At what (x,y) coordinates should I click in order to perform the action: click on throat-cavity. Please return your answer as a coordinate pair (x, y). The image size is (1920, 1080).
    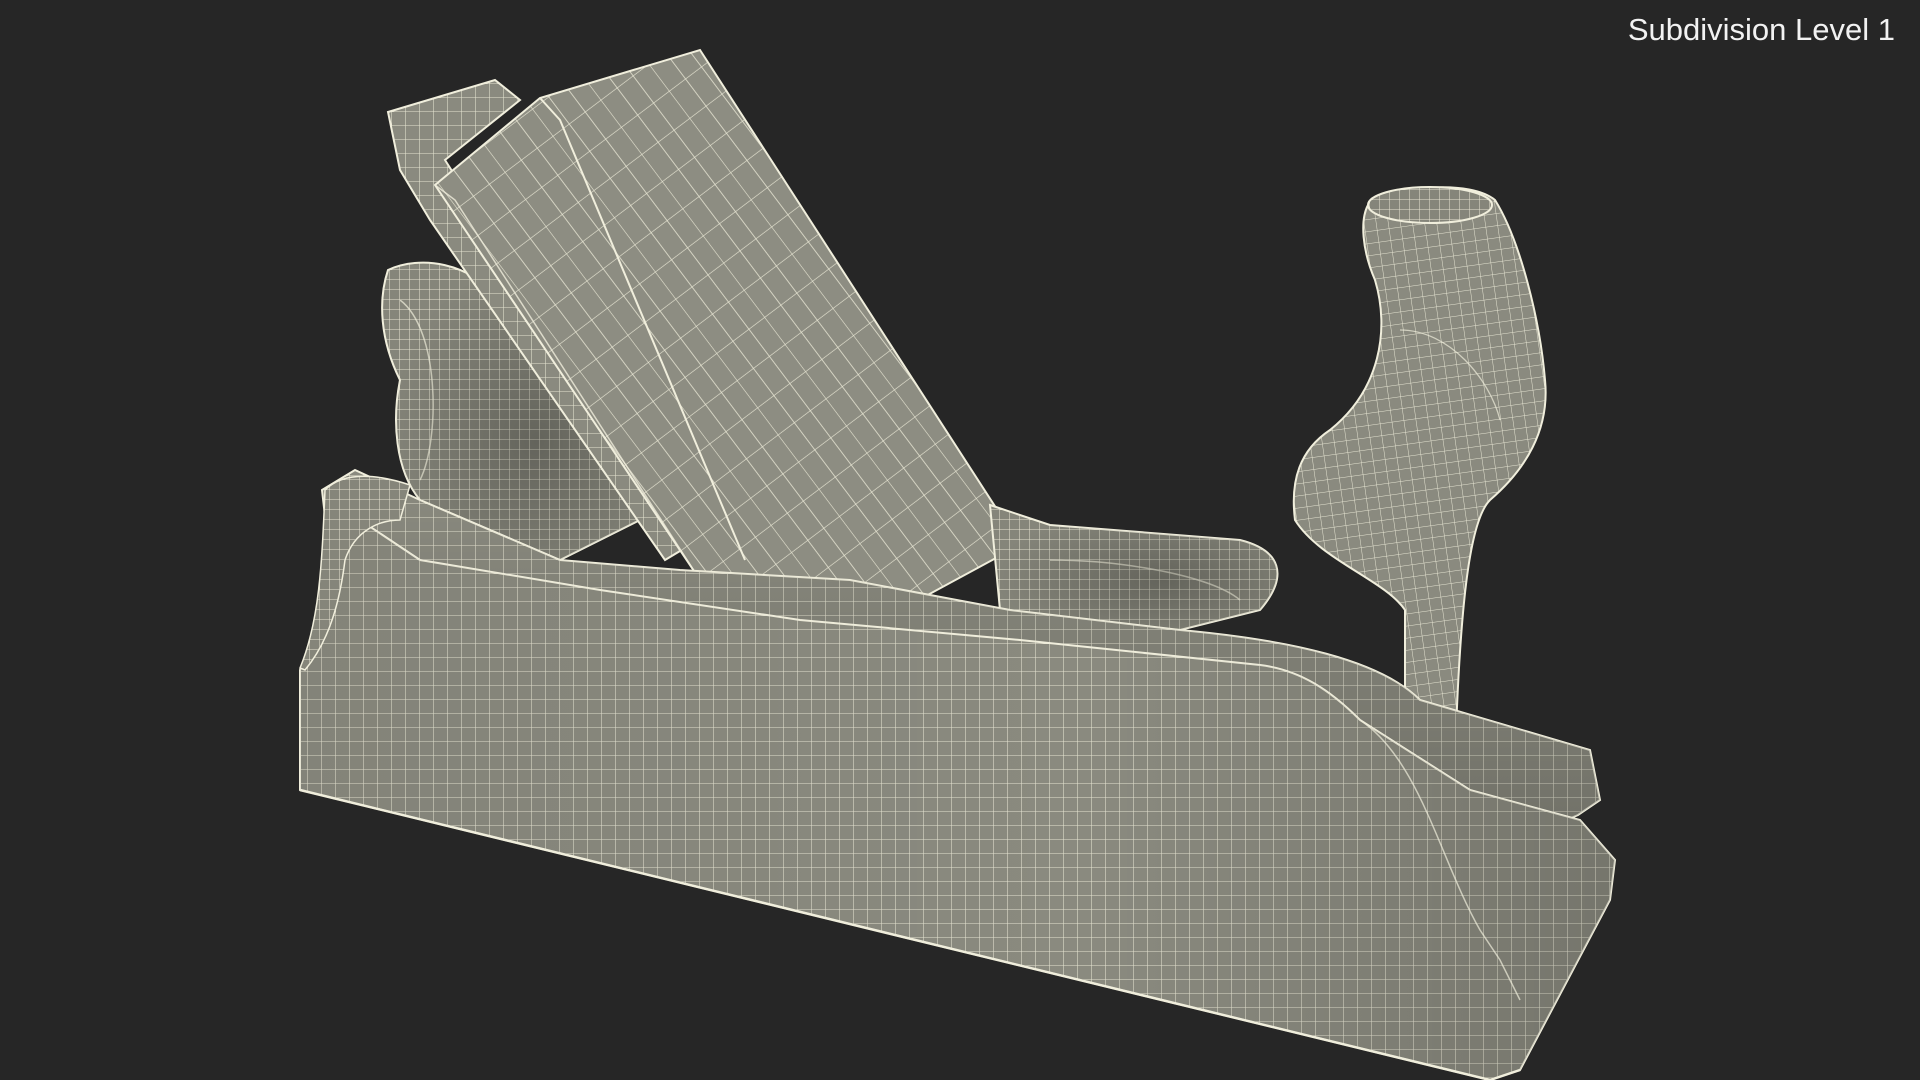
    Looking at the image, I should click on (1133, 567).